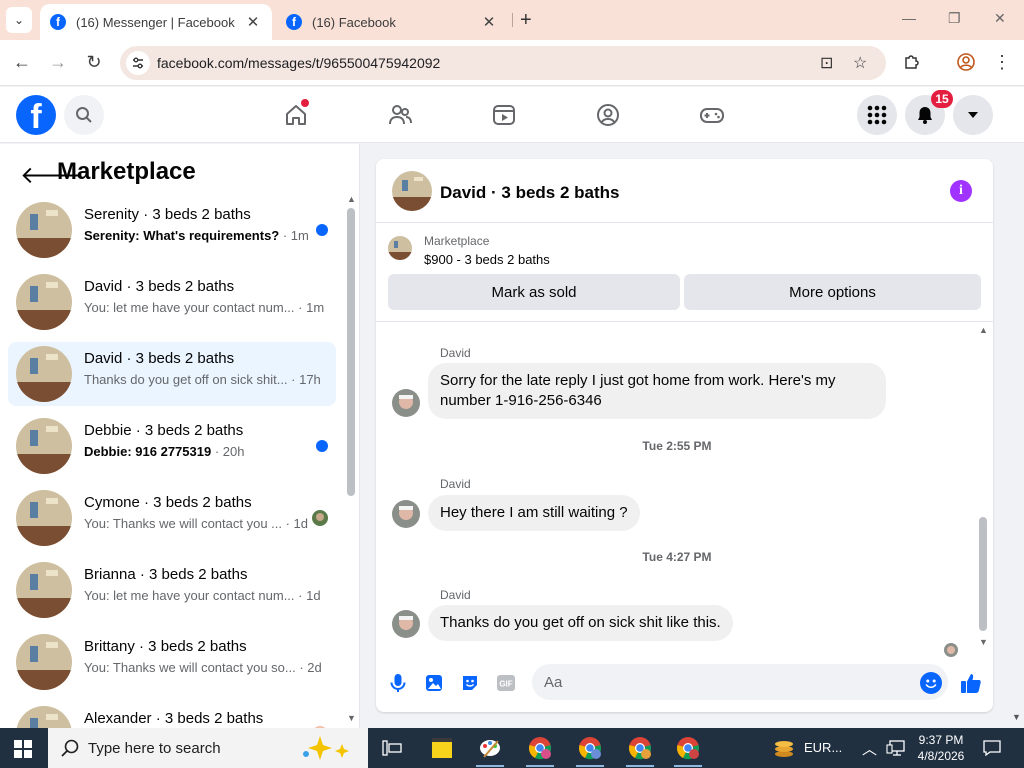 The height and width of the screenshot is (768, 1024). What do you see at coordinates (298, 63) in the screenshot?
I see `url-text: facebook.com/messages/t/965500475942092` at bounding box center [298, 63].